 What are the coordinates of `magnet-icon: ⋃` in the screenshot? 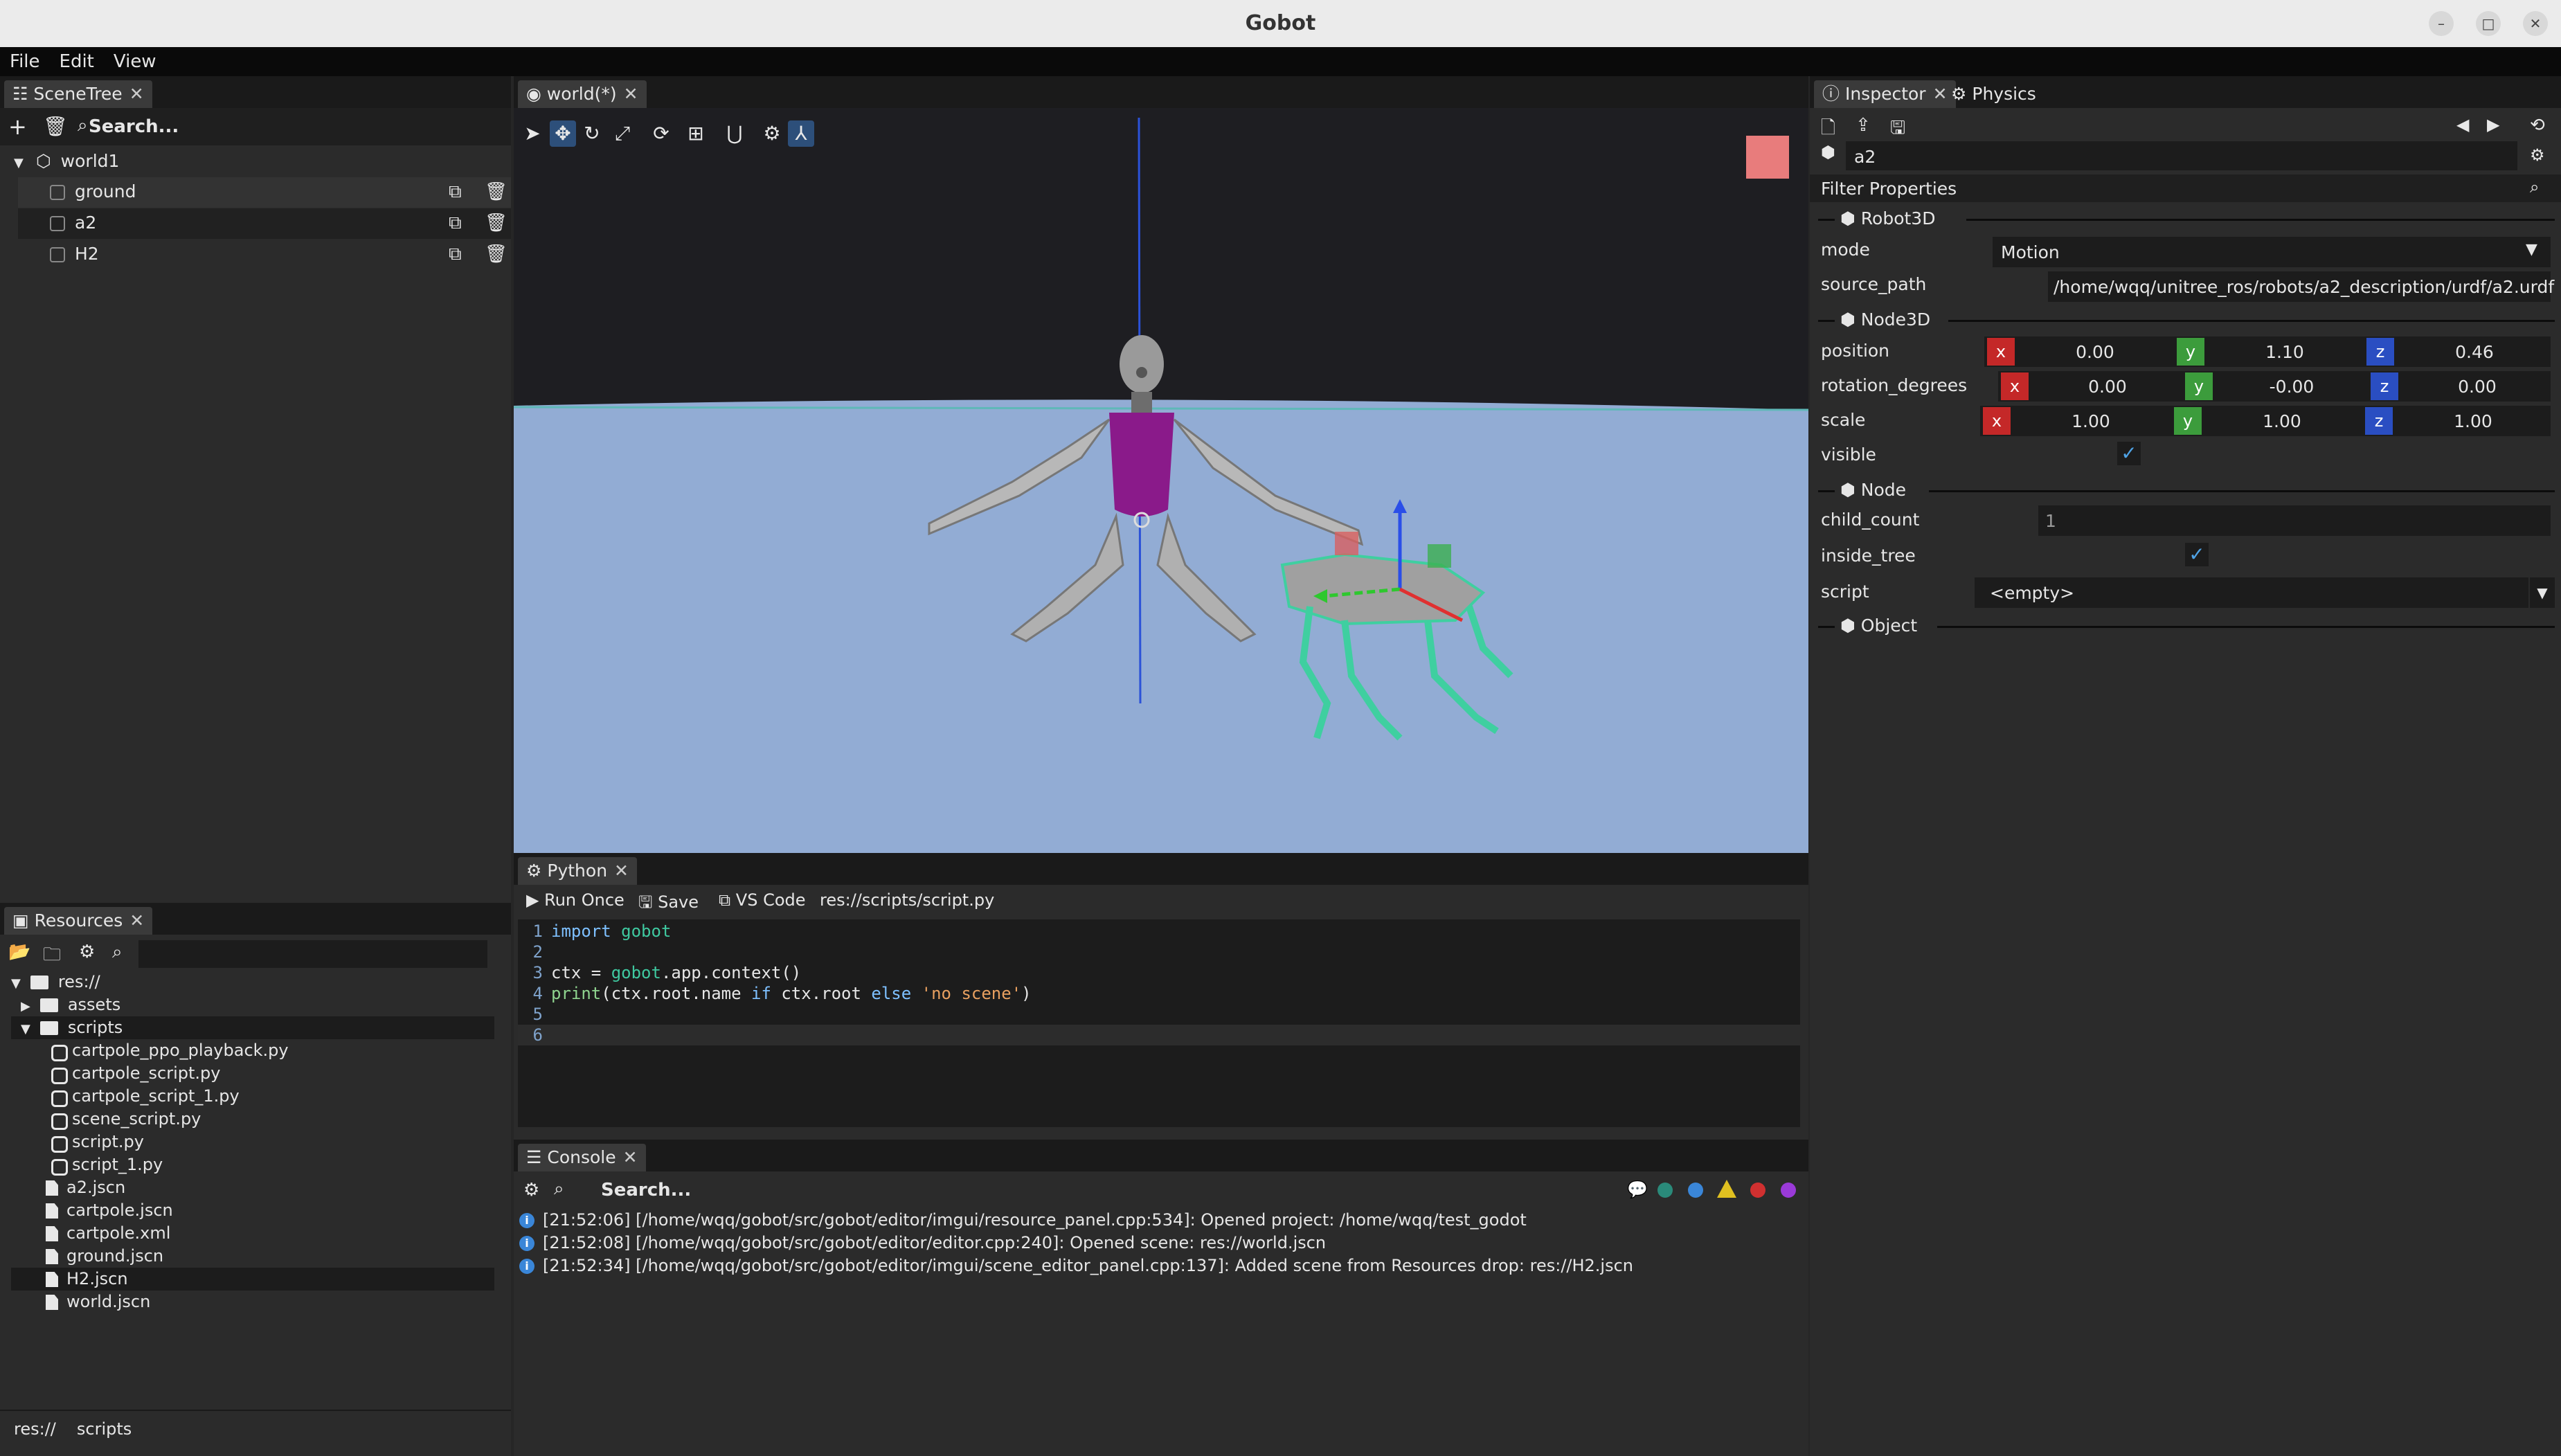 It's located at (734, 133).